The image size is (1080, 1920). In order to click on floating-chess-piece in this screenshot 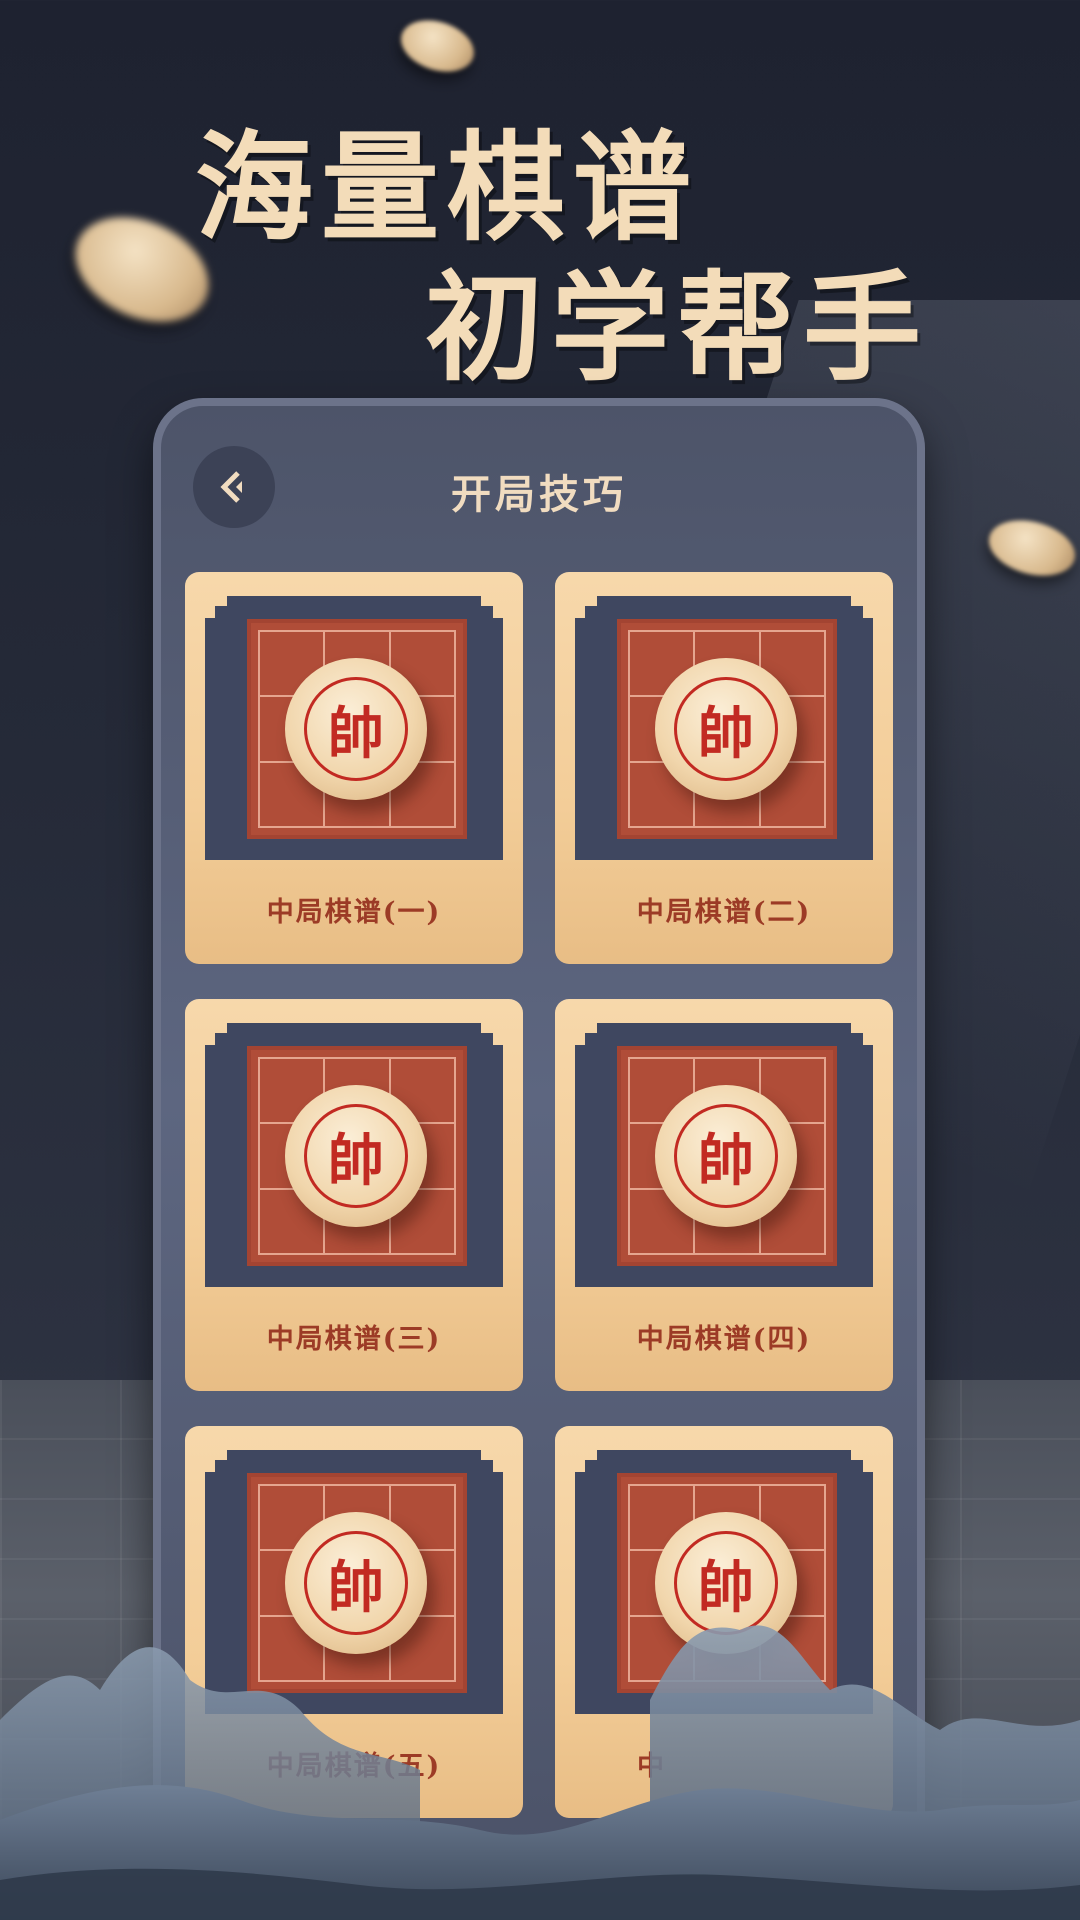, I will do `click(437, 46)`.